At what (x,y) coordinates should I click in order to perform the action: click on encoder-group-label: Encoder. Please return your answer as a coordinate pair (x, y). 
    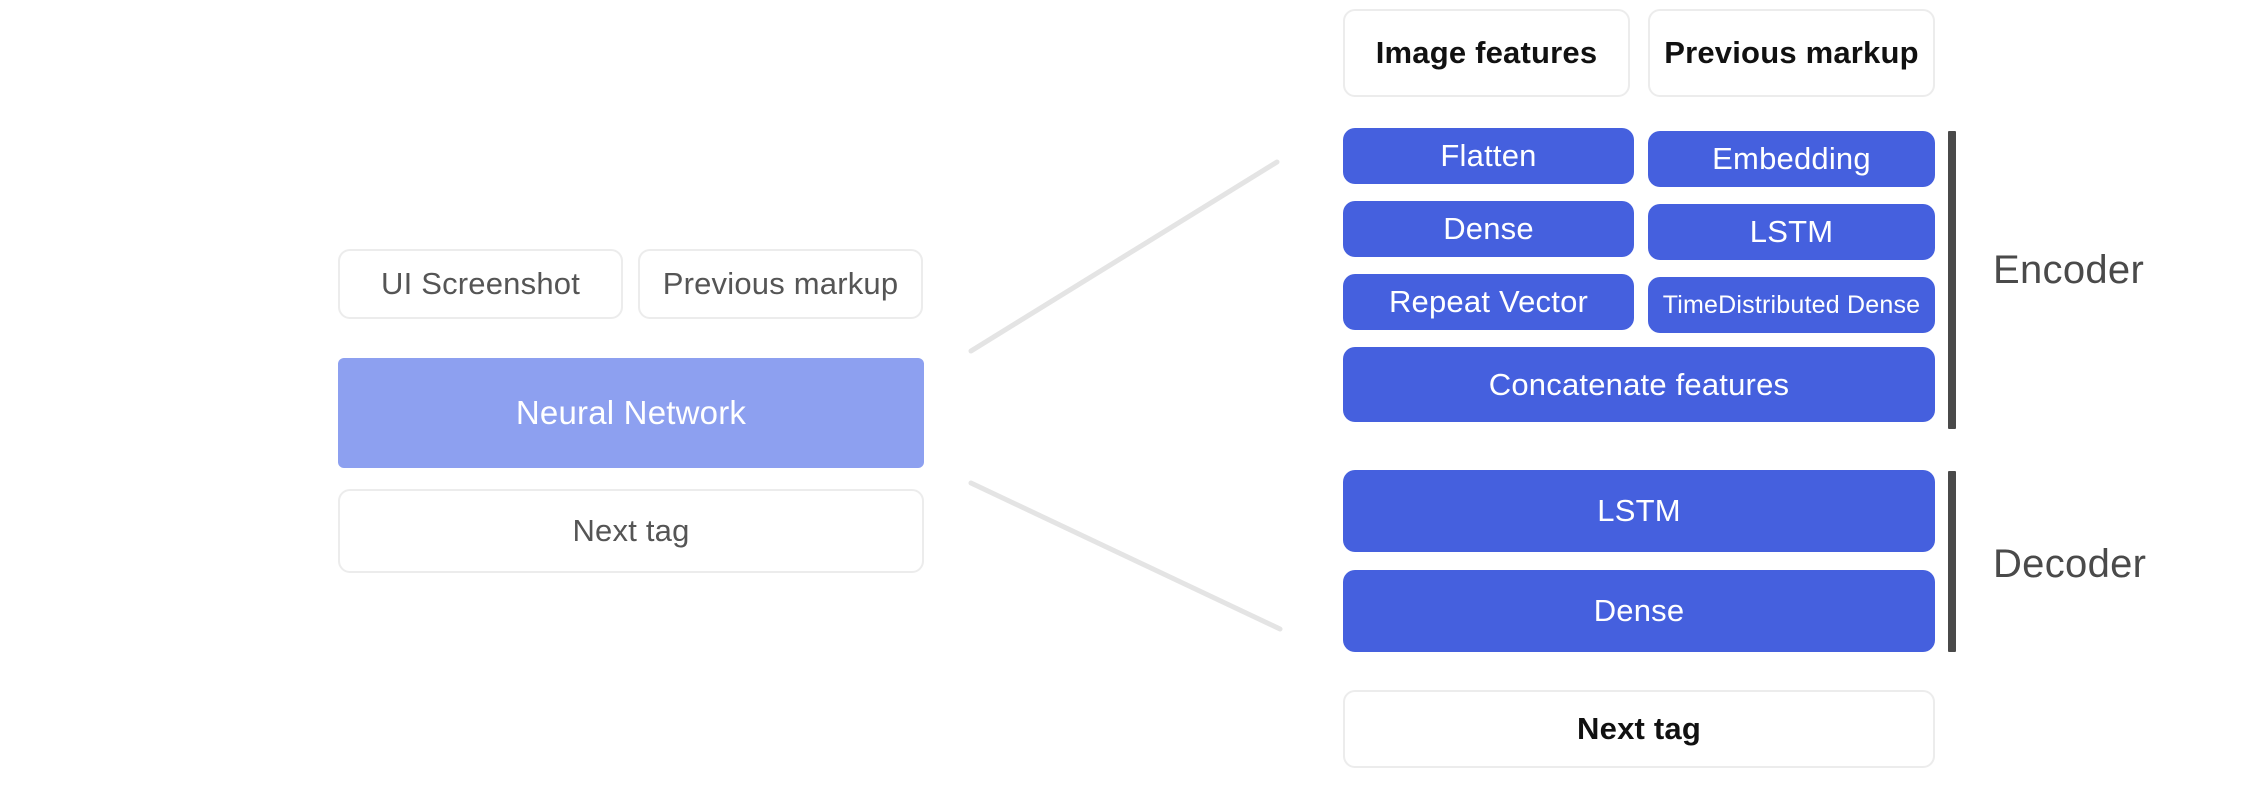
    Looking at the image, I should click on (2069, 270).